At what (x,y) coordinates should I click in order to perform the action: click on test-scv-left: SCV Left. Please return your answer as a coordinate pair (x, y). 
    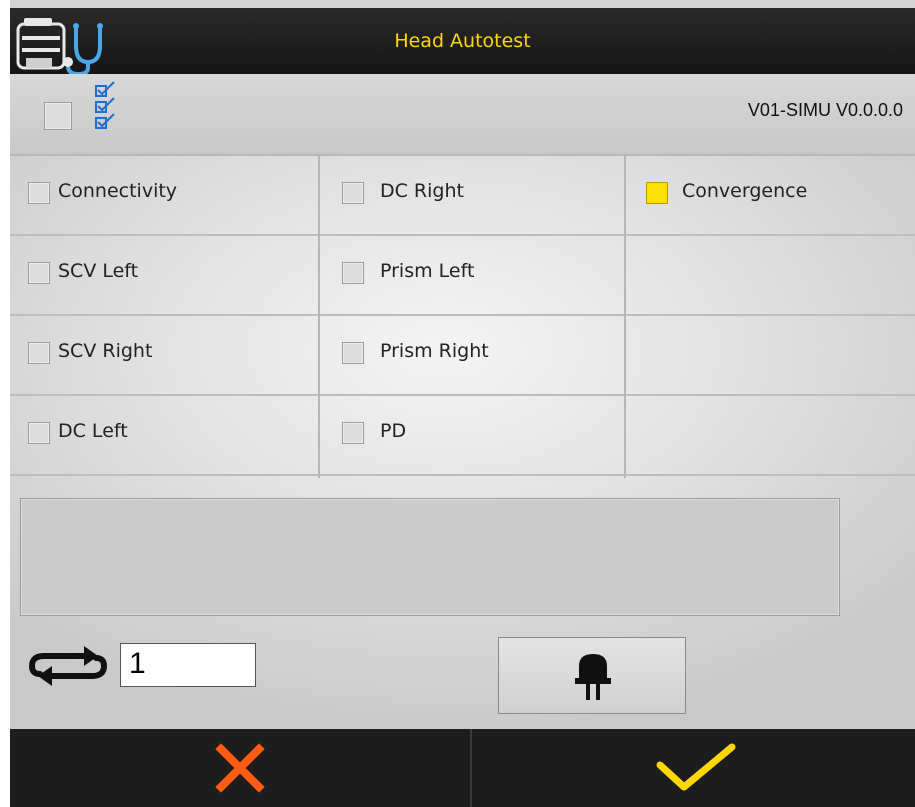
    Looking at the image, I should click on (164, 276).